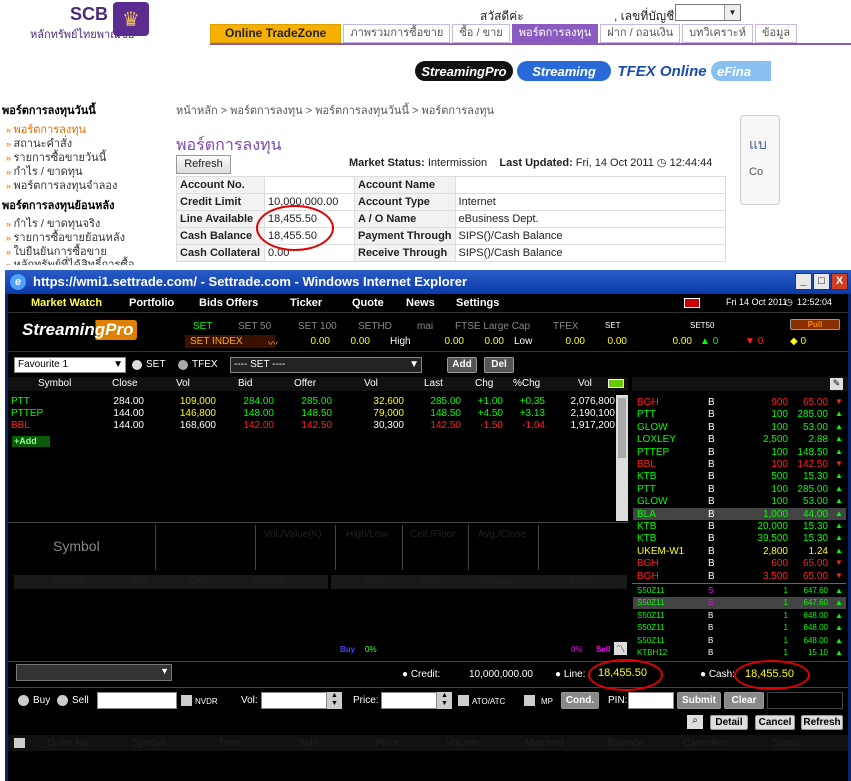  What do you see at coordinates (245, 383) in the screenshot?
I see `col-header: Bid` at bounding box center [245, 383].